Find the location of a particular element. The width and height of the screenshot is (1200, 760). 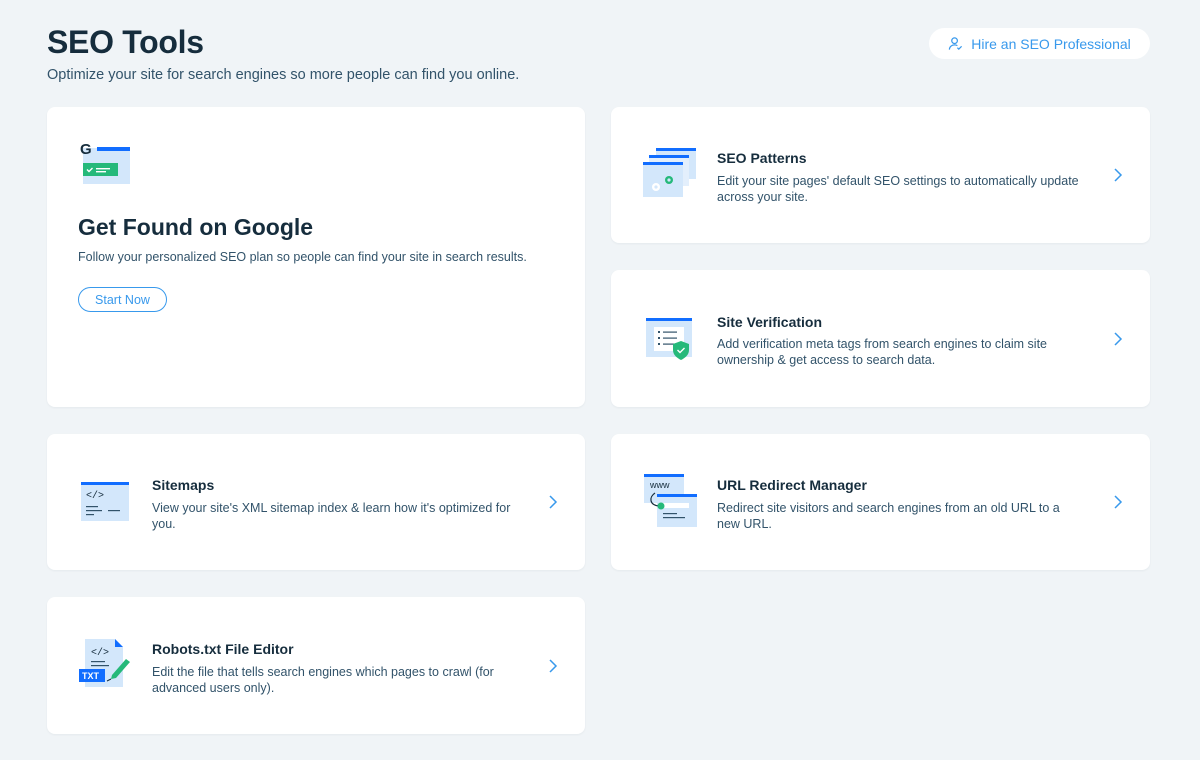

hire-seo-professional-button: Hire an SEO Professional is located at coordinates (1039, 43).